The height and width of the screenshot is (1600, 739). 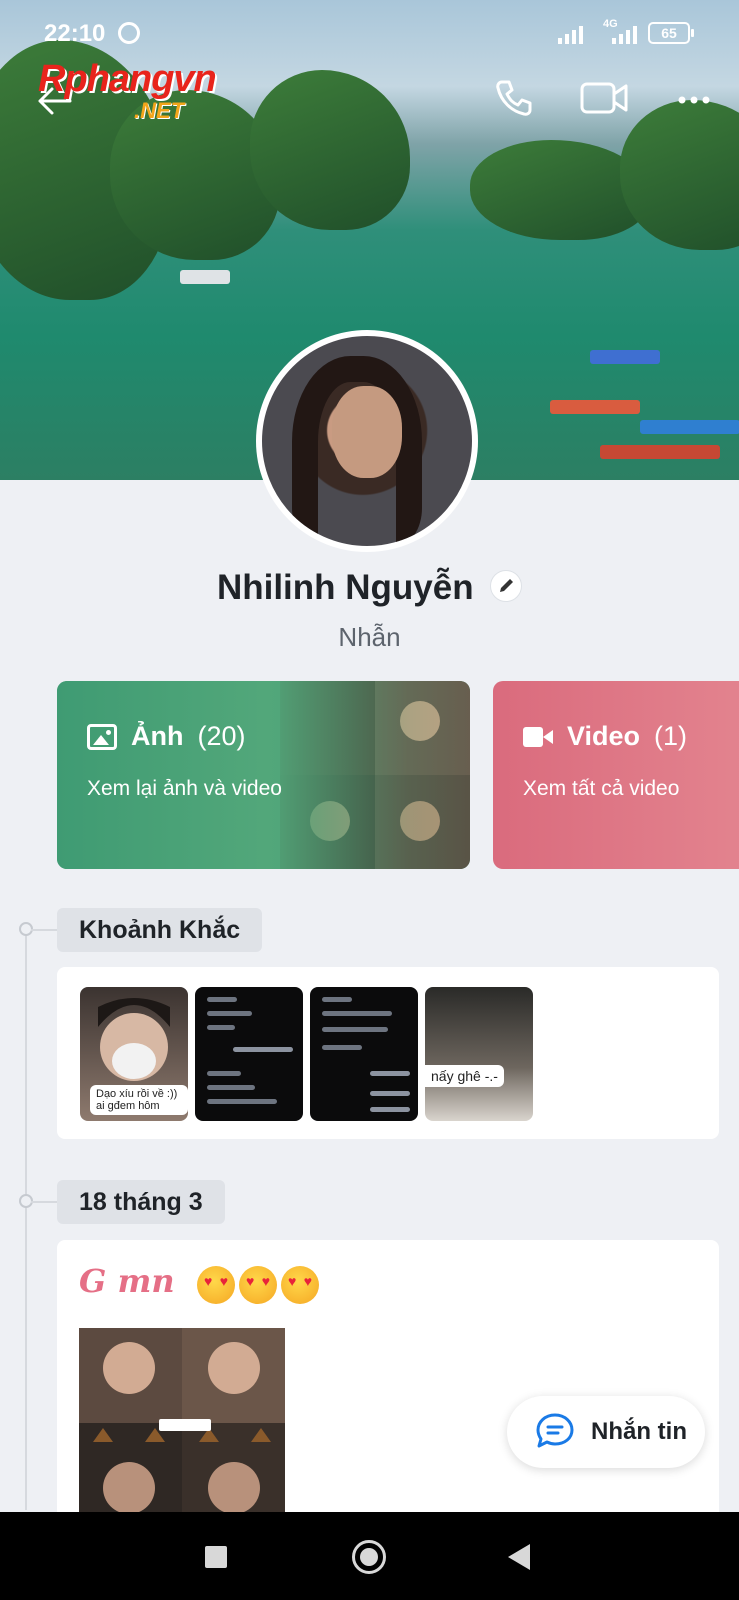 I want to click on system-nav-bar, so click(x=369, y=1556).